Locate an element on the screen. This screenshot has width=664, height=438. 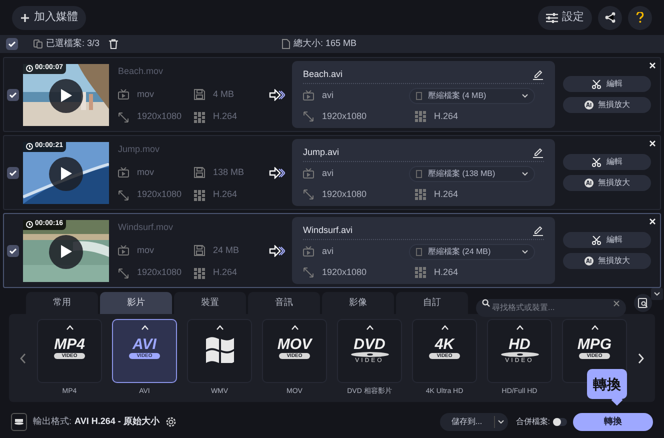
format-logo: MOV is located at coordinates (294, 344).